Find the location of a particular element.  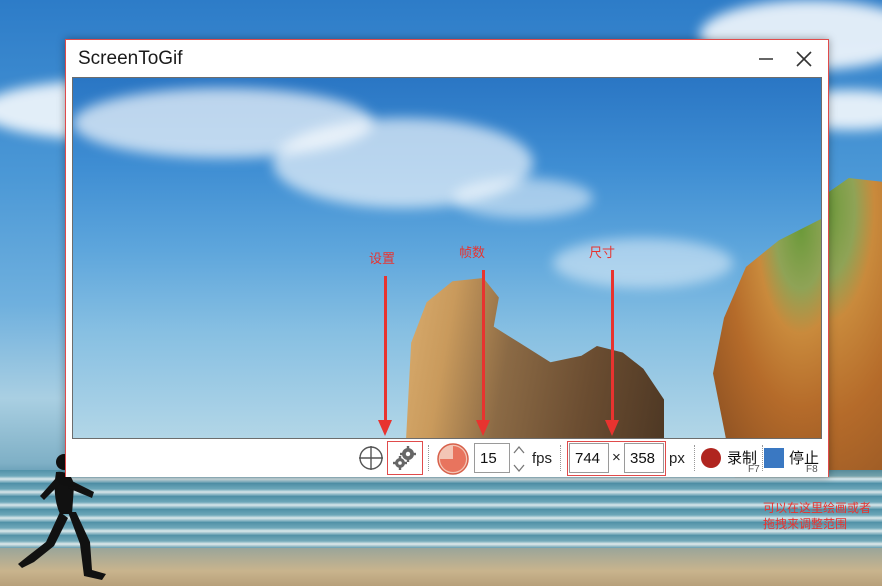

gear-icon is located at coordinates (404, 458).